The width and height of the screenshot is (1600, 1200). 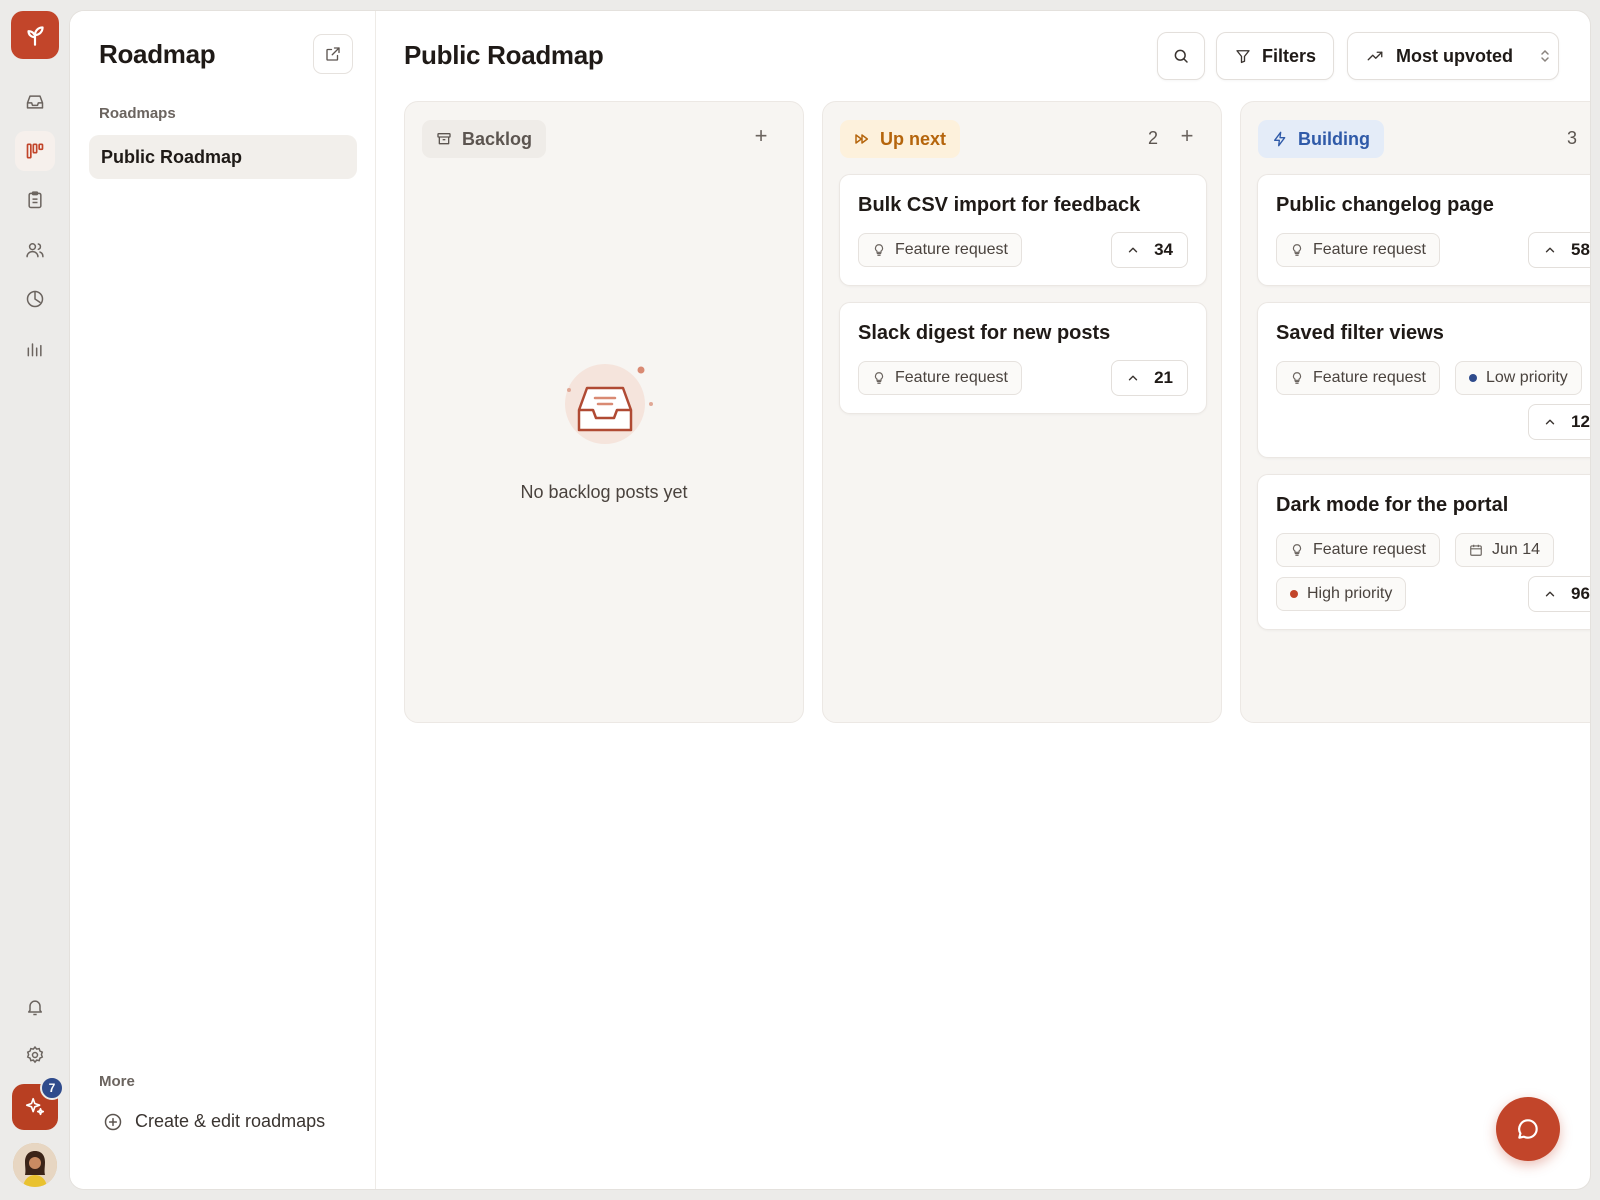 I want to click on empty-inbox-icon, so click(x=605, y=403).